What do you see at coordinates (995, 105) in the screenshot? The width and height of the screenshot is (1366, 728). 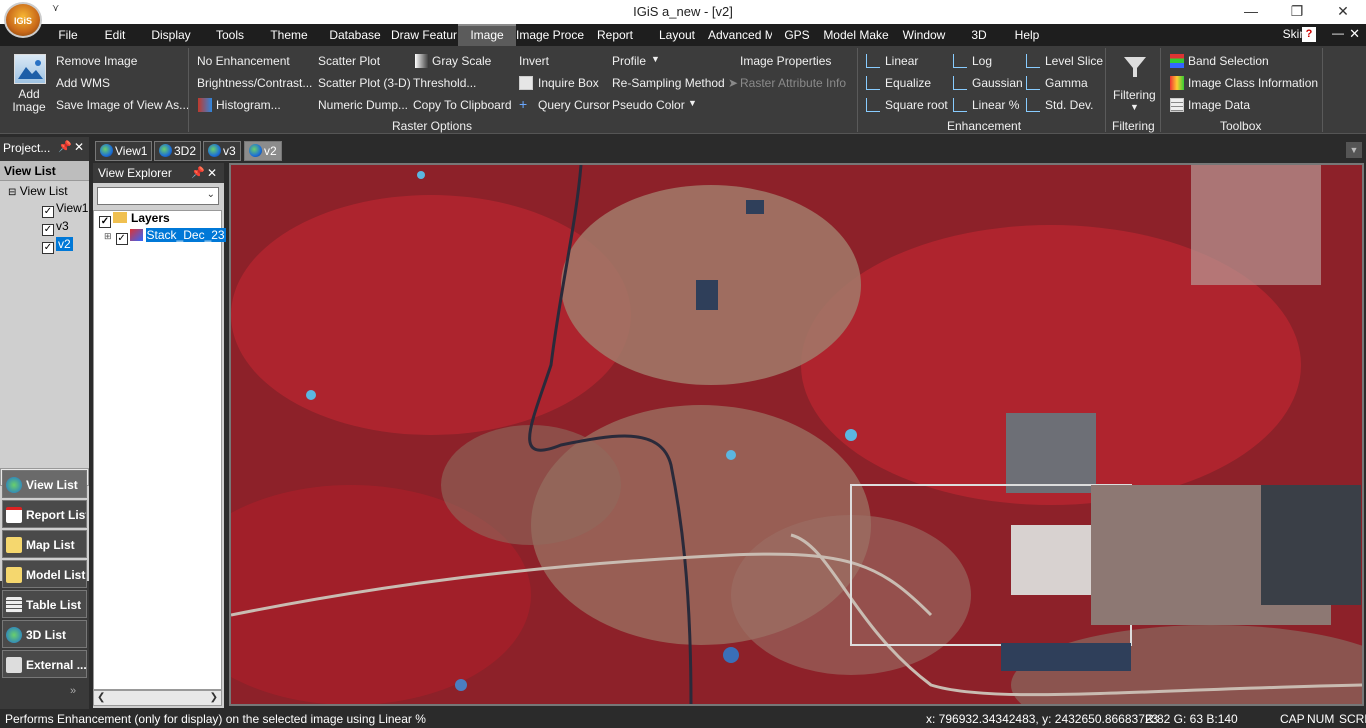 I see `linear-percent-button: Linear %` at bounding box center [995, 105].